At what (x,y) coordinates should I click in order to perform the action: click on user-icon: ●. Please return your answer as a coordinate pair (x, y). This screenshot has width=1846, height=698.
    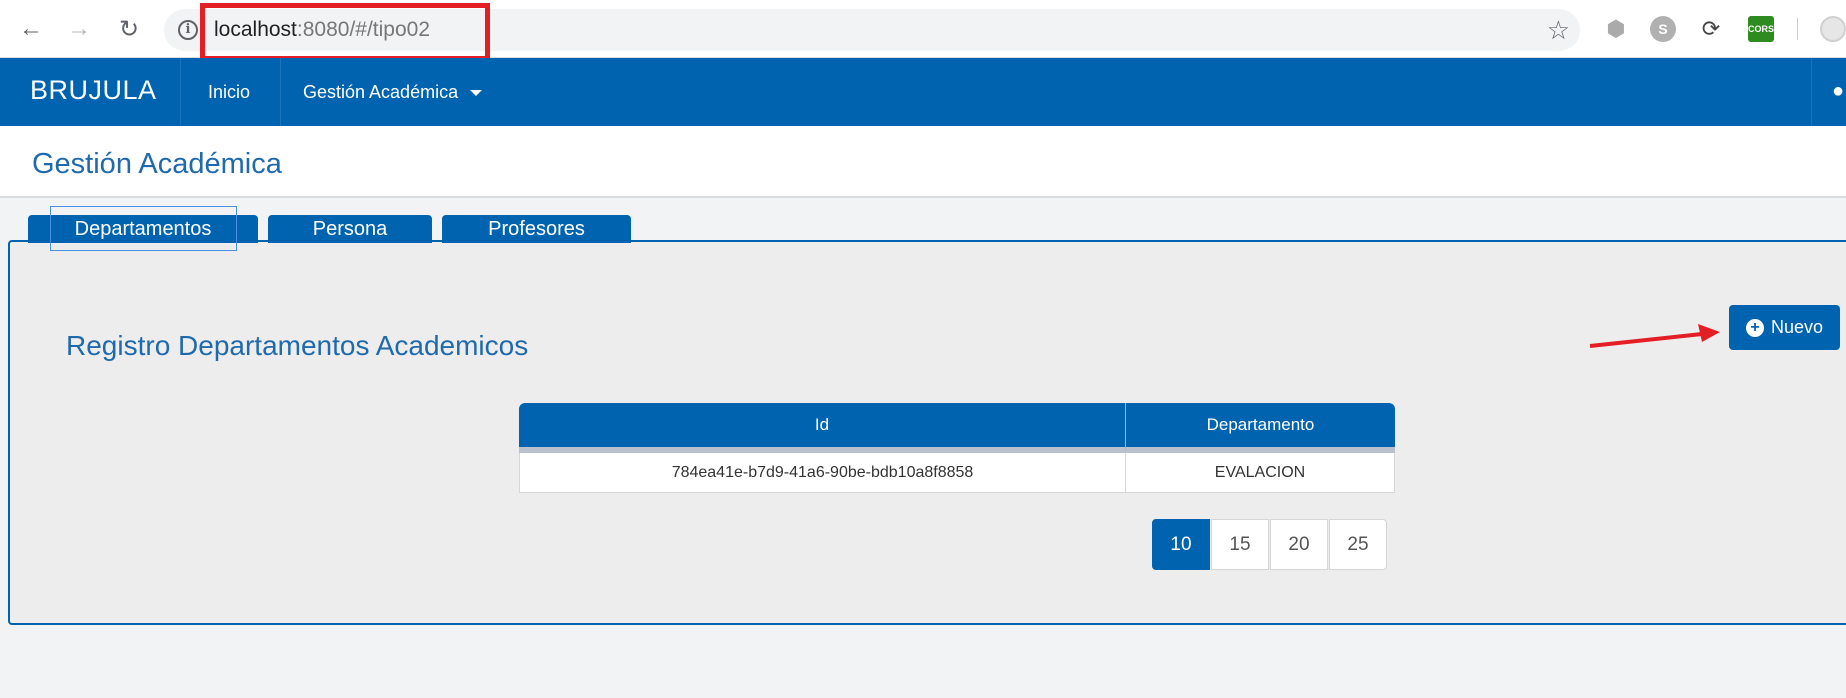
    Looking at the image, I should click on (1839, 91).